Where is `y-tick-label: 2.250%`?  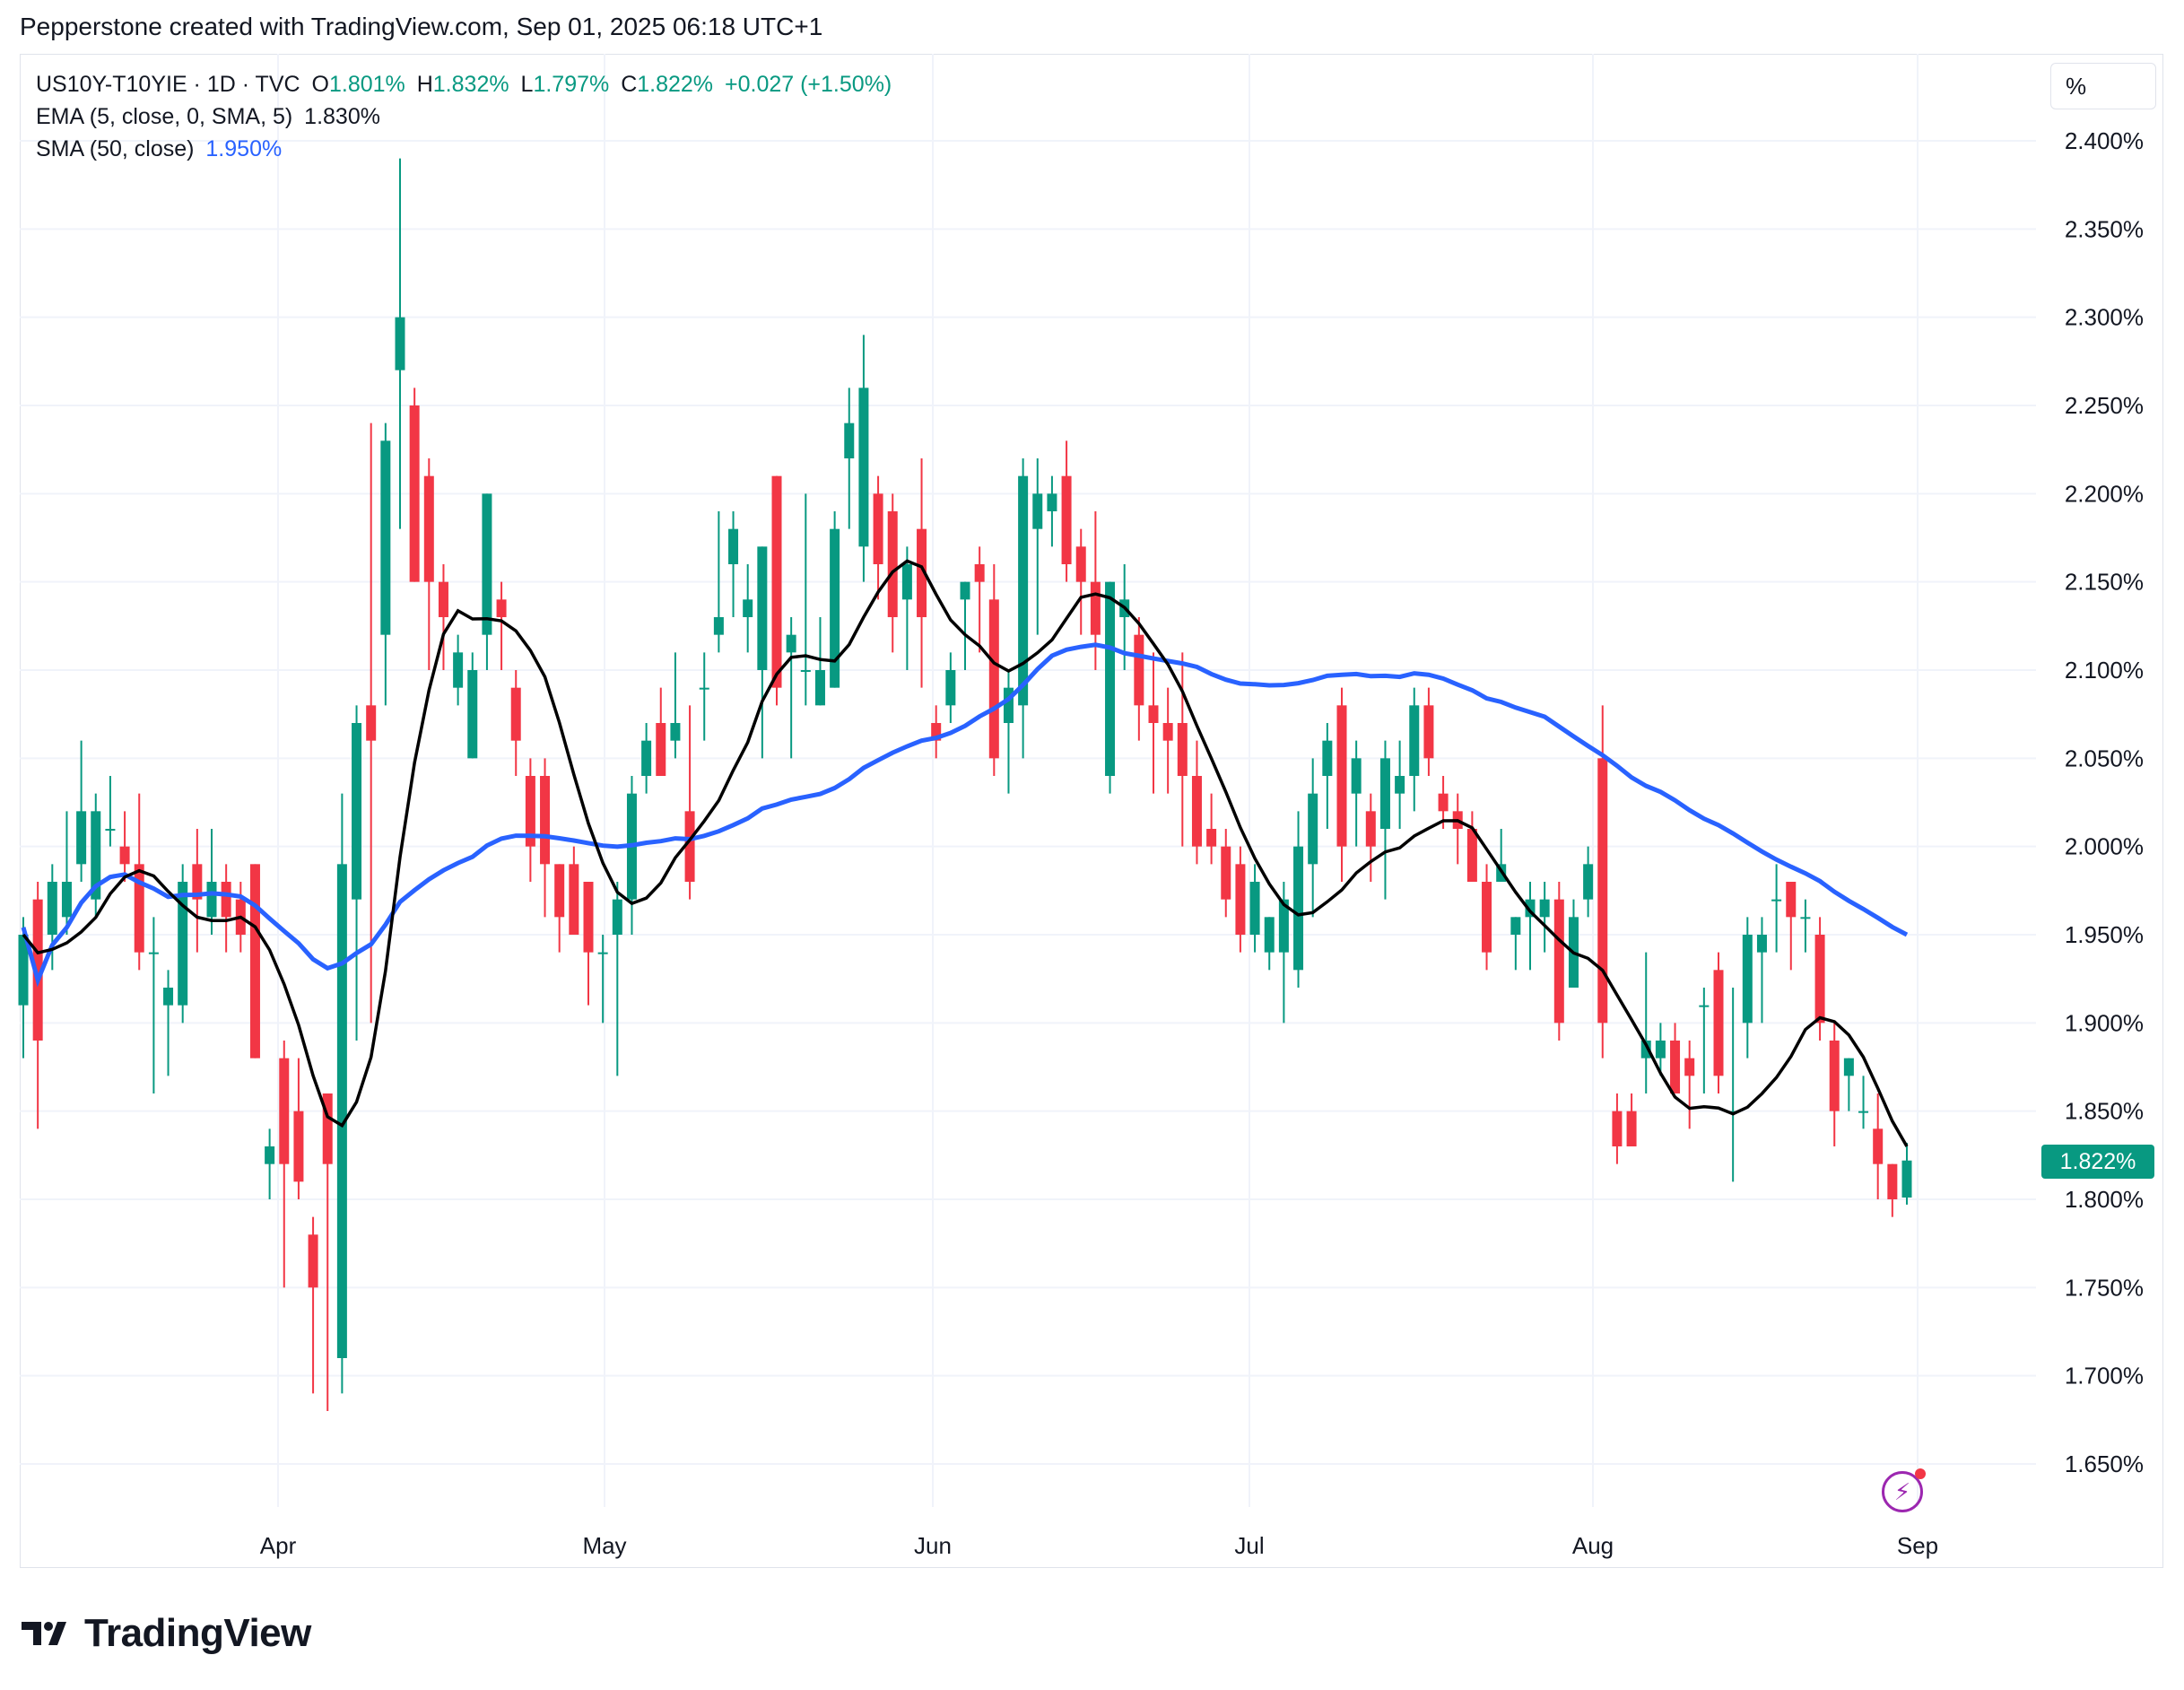
y-tick-label: 2.250% is located at coordinates (2104, 405).